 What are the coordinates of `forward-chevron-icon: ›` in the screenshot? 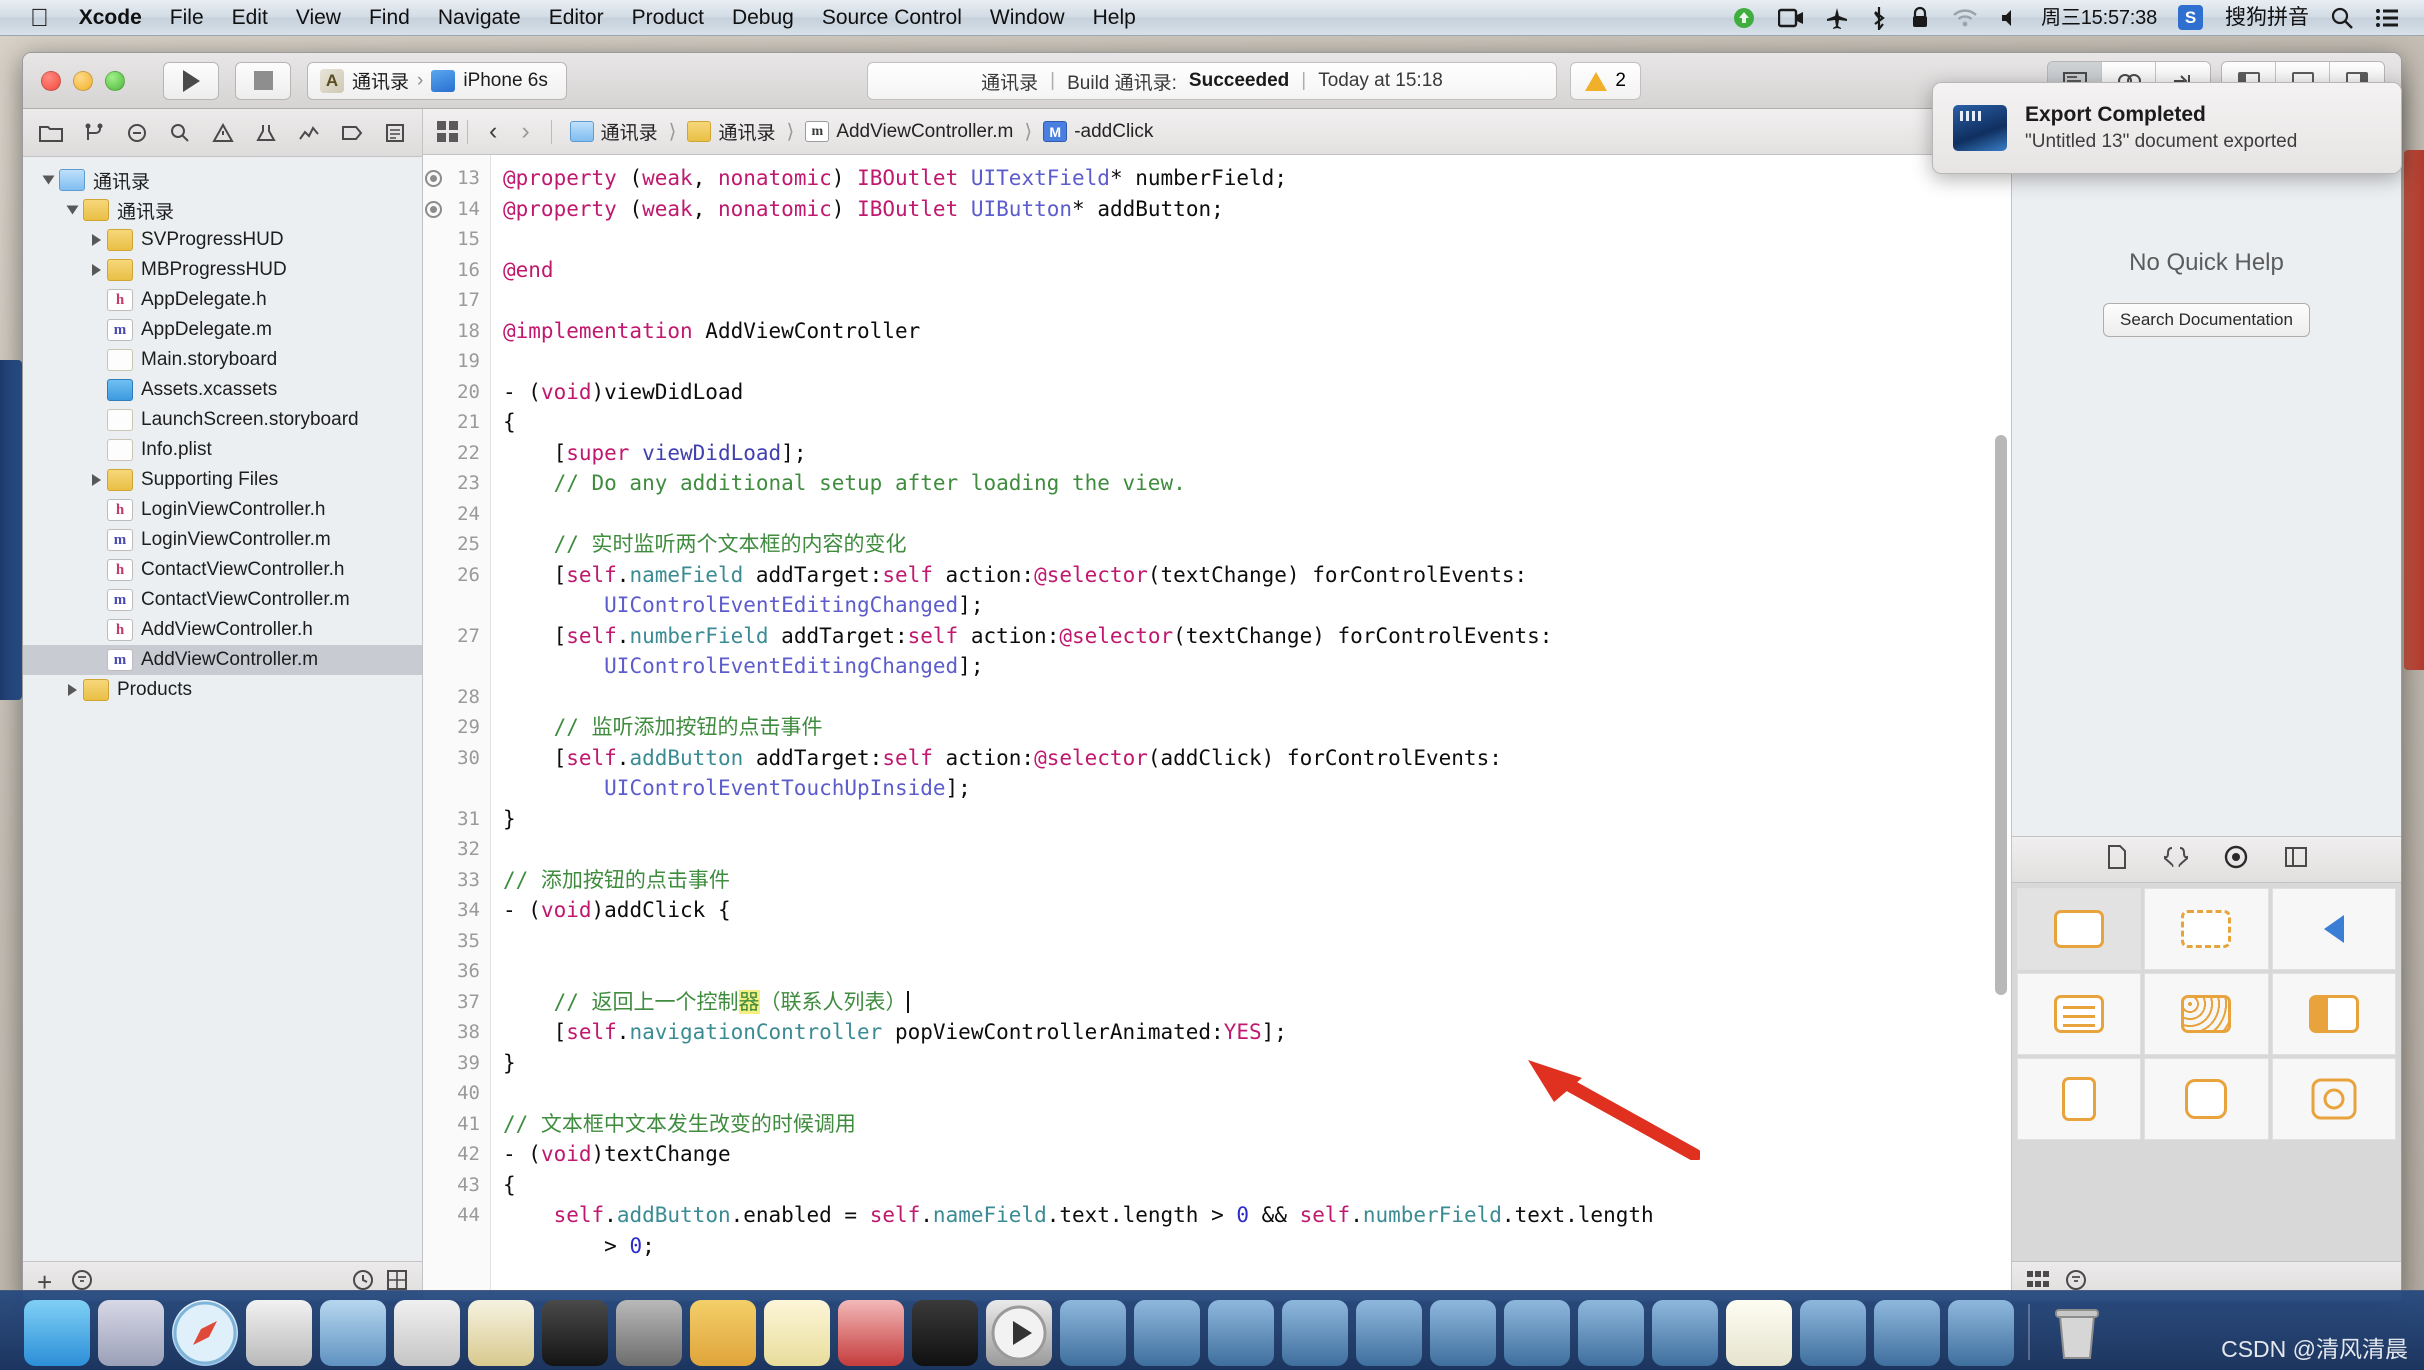 It's located at (525, 131).